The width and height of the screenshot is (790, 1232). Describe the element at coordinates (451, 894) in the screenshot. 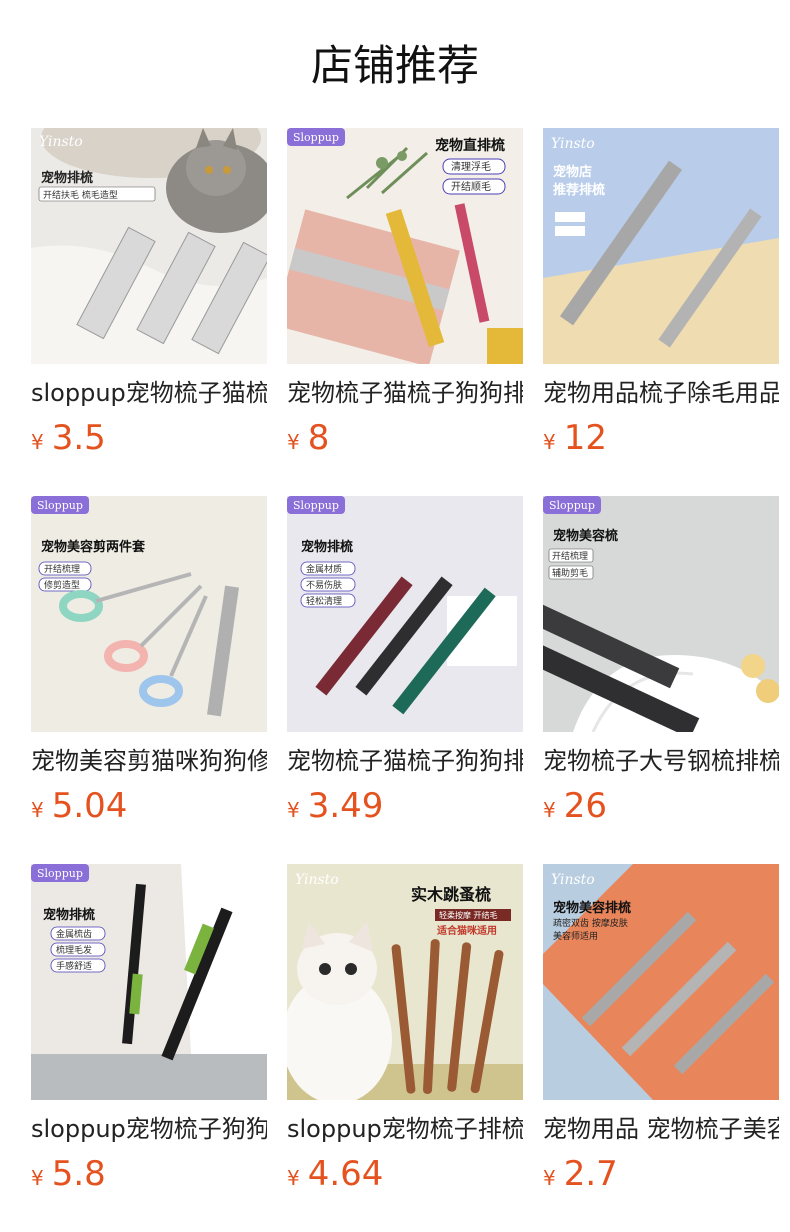

I see `svg-text: 实木跳蚤梳` at that location.